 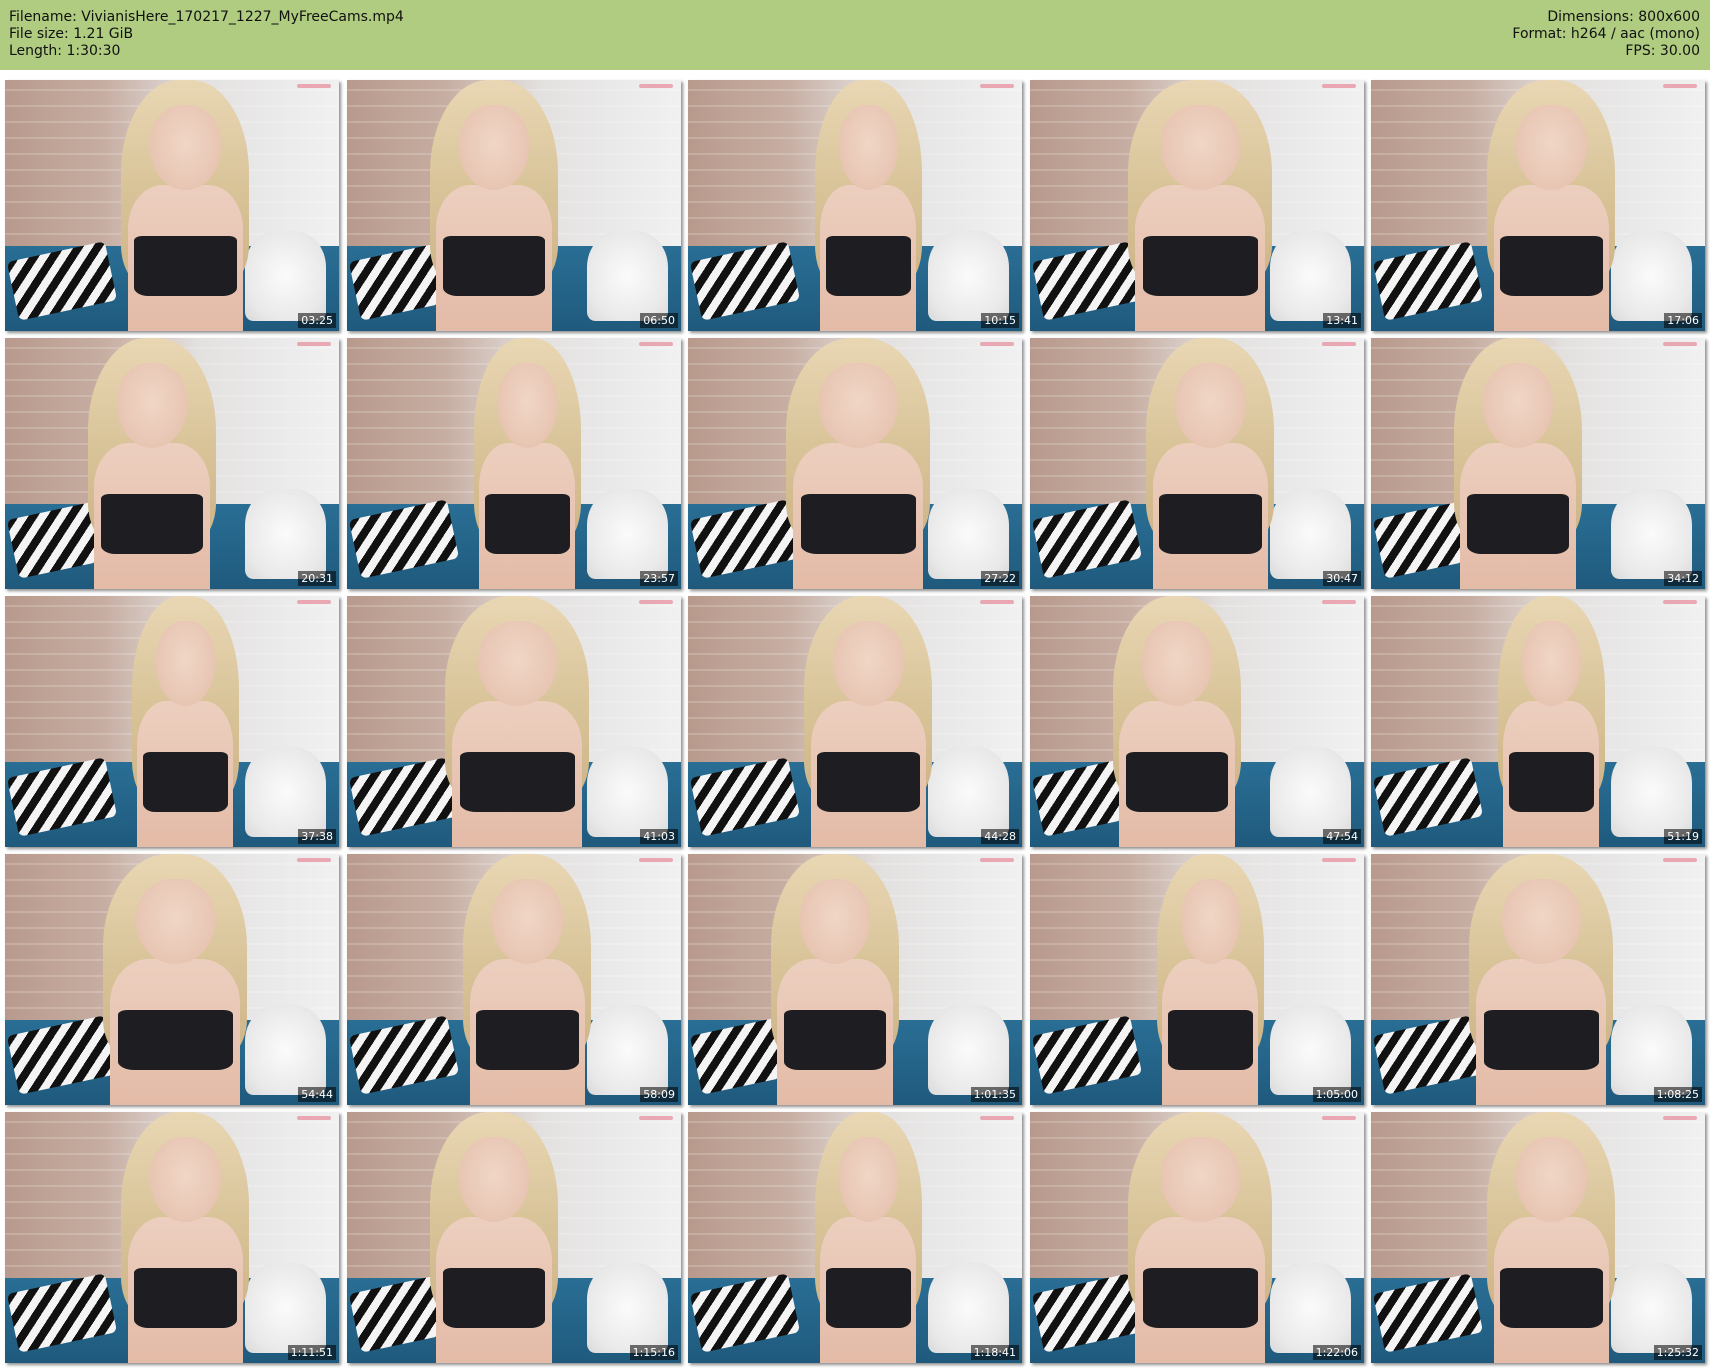 What do you see at coordinates (172, 463) in the screenshot?
I see `video-thumbnail: 20:31` at bounding box center [172, 463].